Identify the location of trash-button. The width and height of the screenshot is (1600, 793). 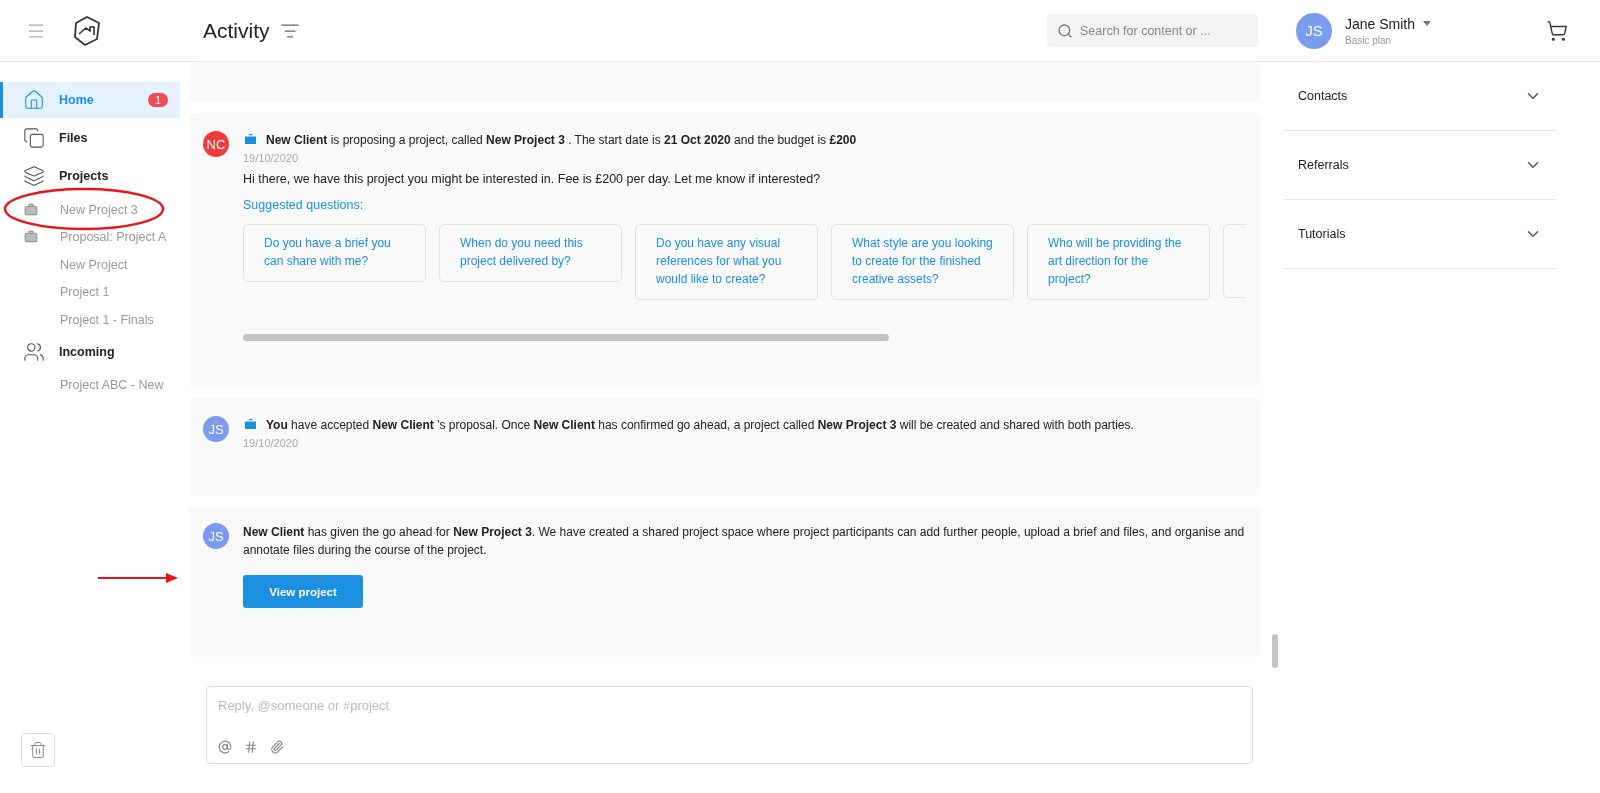
(38, 750).